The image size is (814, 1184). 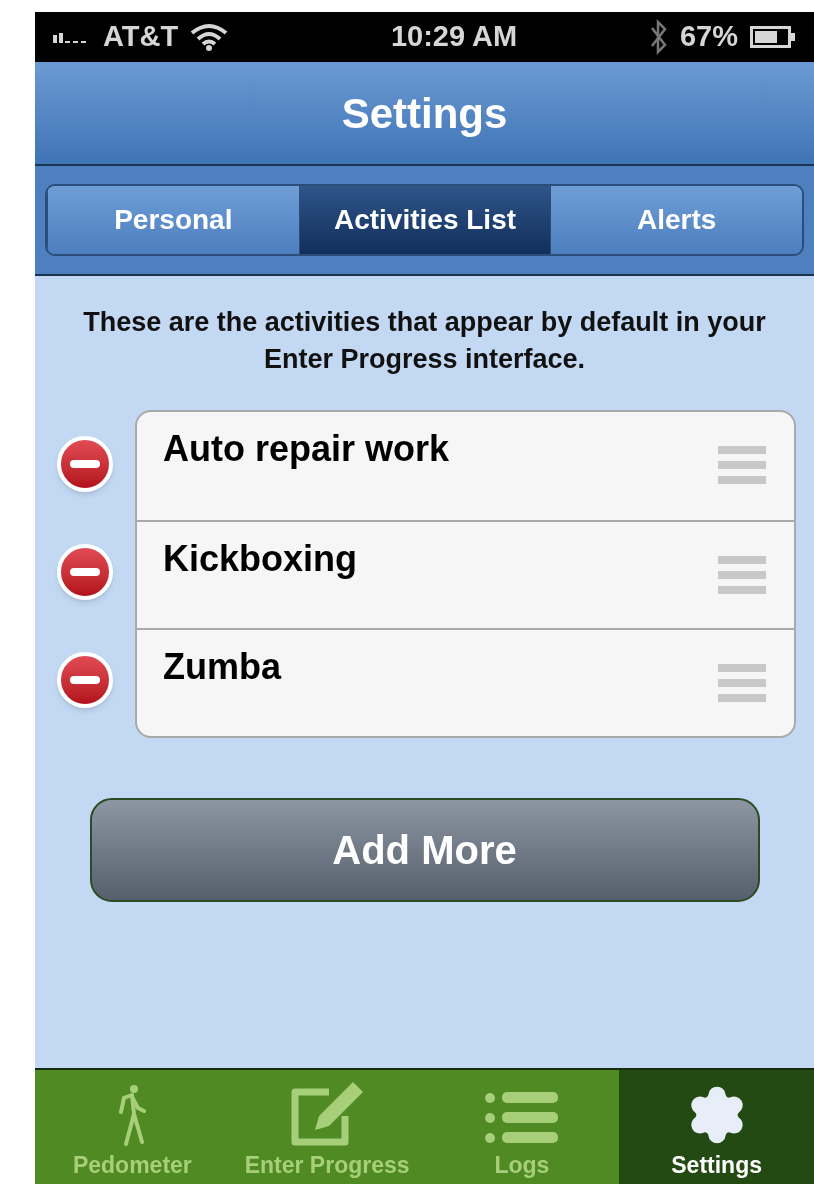 I want to click on tab-bar-item: Logs, so click(x=522, y=1127).